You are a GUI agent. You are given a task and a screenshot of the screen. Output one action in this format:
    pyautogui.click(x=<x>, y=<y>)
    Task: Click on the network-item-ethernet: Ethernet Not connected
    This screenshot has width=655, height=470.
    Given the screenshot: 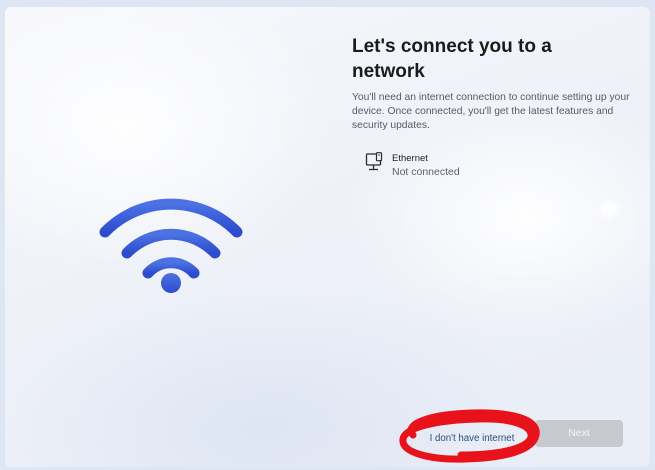 What is the action you would take?
    pyautogui.click(x=425, y=168)
    